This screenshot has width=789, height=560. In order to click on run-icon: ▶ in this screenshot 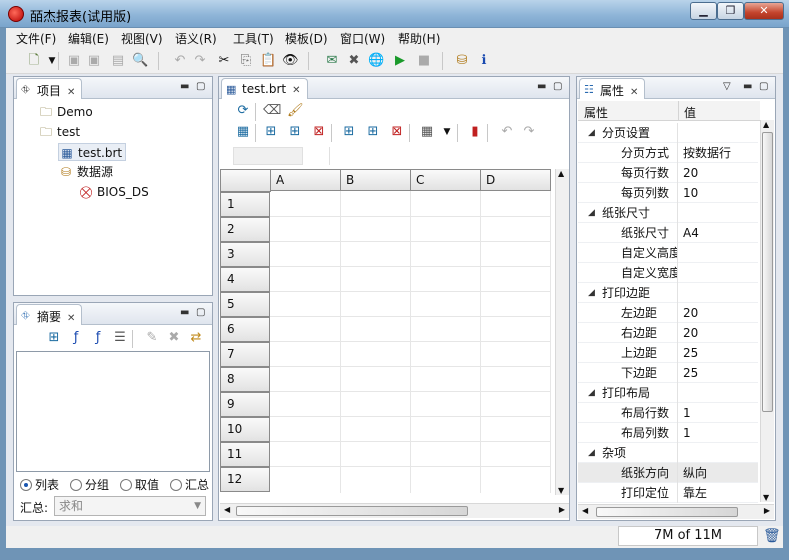, I will do `click(400, 61)`.